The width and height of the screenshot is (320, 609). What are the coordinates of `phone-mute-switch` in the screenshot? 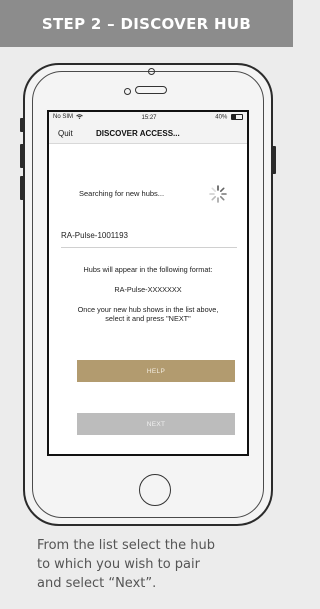 It's located at (22, 125).